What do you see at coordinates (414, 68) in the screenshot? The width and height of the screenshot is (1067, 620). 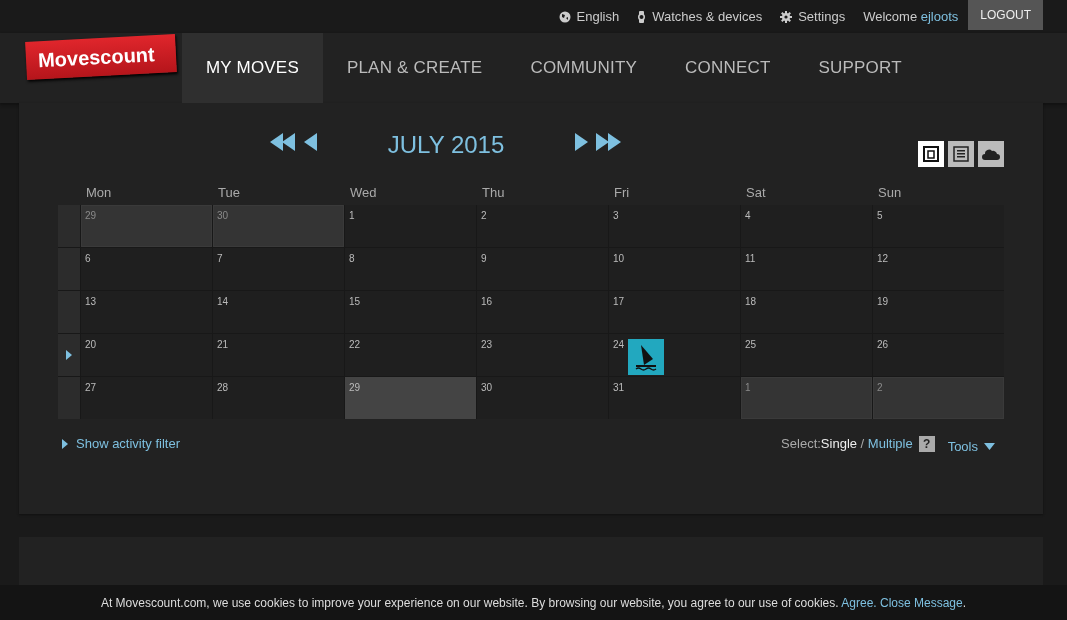 I see `nav-tab: PLAN & CREATE` at bounding box center [414, 68].